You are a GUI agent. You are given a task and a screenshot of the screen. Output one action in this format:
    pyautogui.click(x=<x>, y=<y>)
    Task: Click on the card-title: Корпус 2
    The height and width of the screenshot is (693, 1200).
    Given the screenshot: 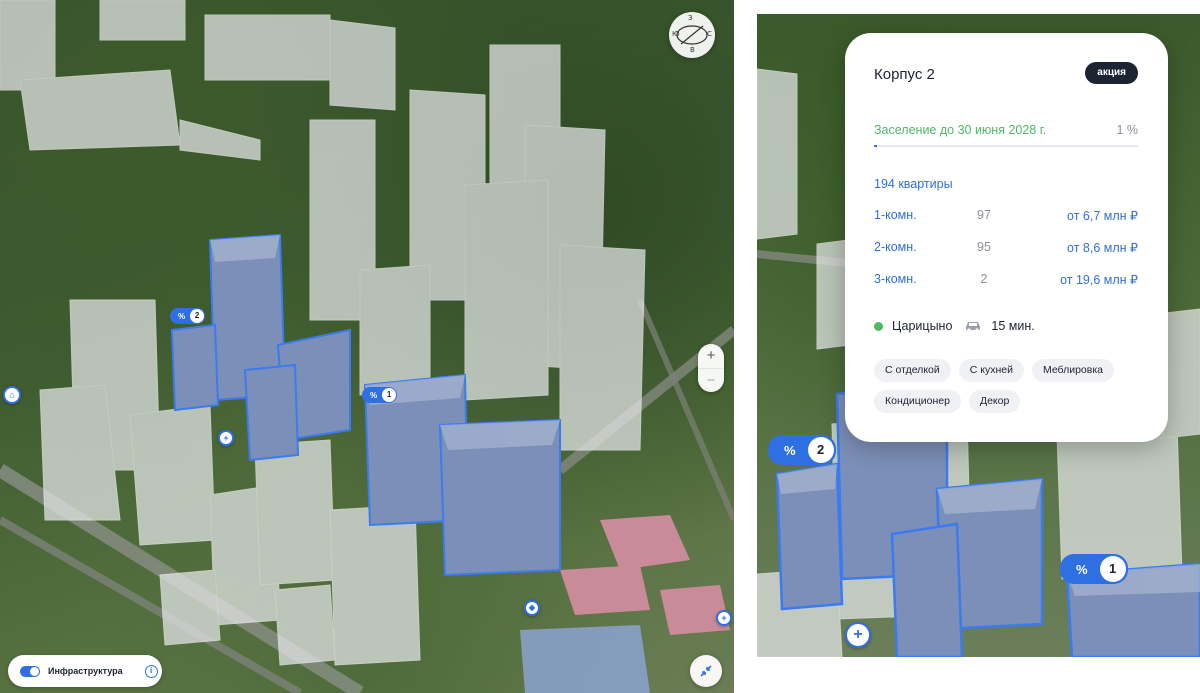 What is the action you would take?
    pyautogui.click(x=904, y=74)
    